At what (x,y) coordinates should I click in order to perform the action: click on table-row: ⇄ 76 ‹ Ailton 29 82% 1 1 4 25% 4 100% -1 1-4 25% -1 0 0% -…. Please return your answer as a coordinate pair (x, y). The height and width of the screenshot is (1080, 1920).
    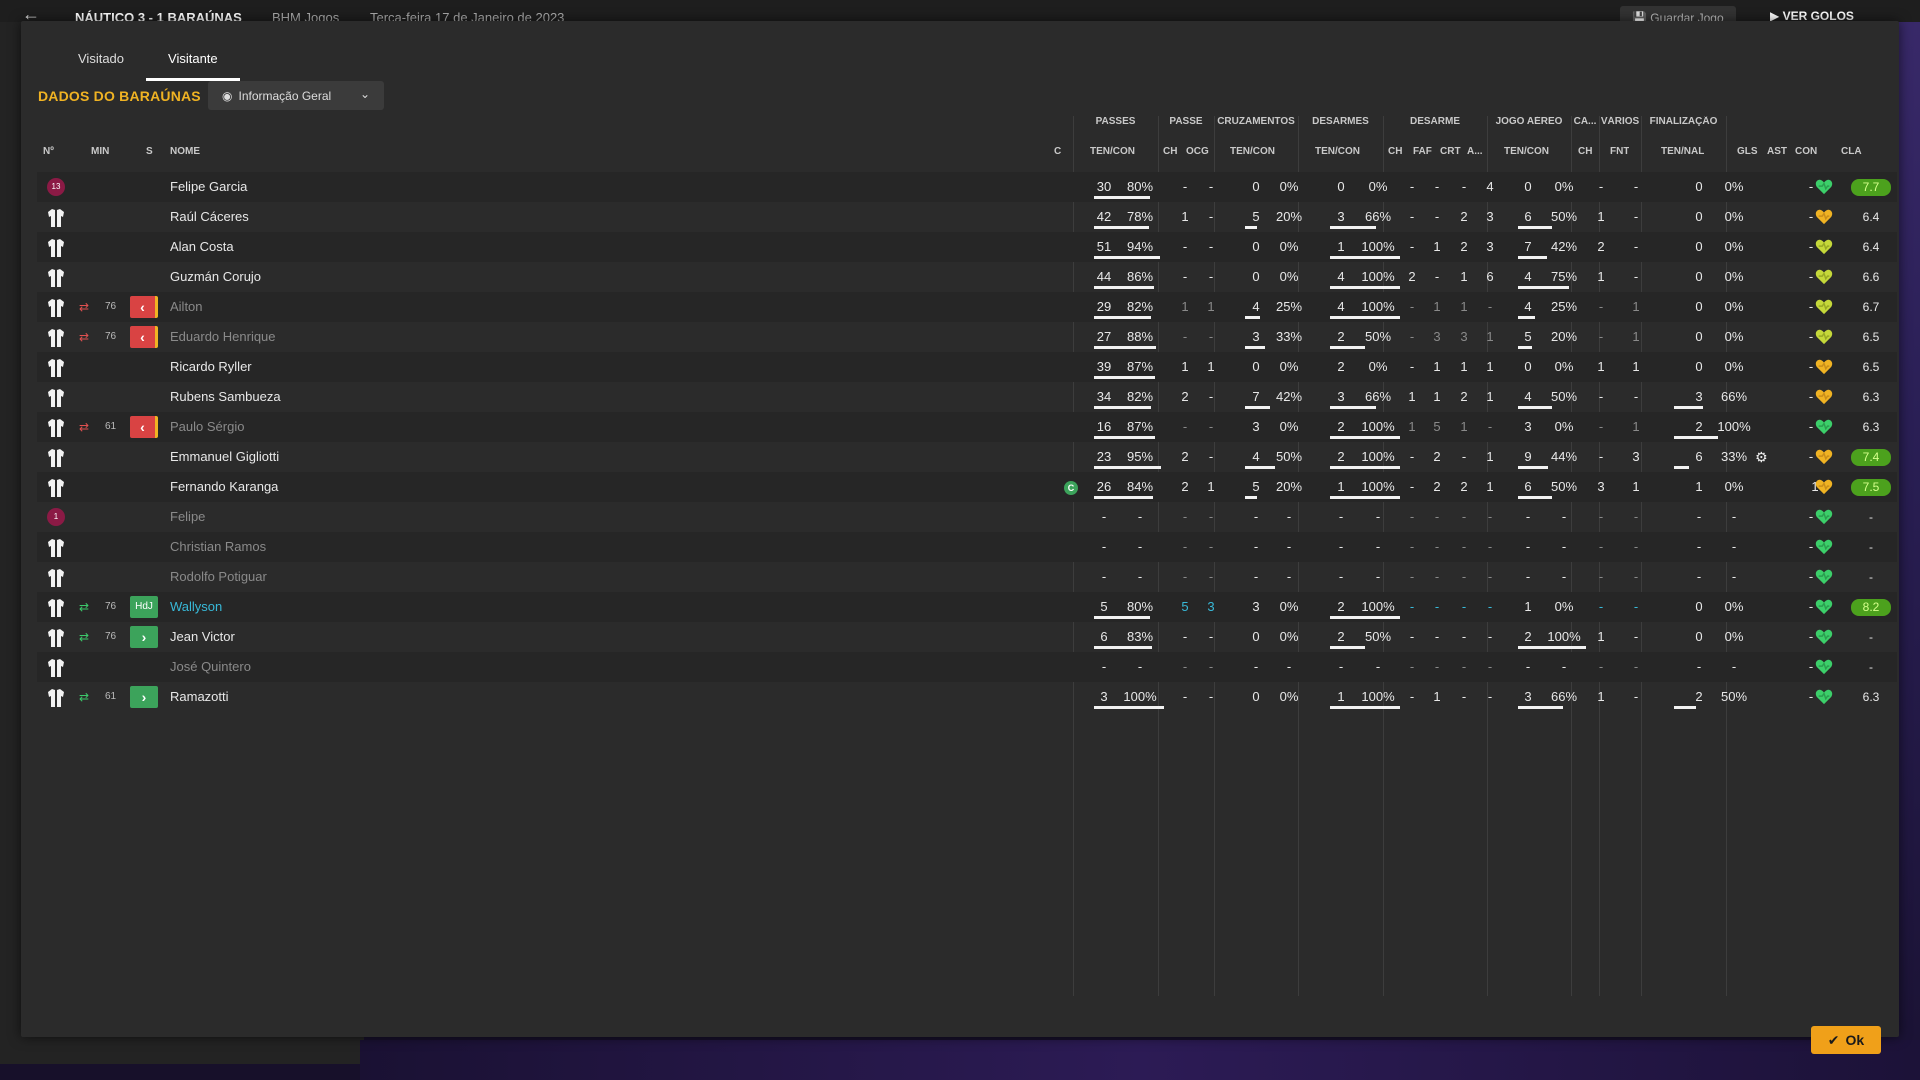
    Looking at the image, I should click on (967, 307).